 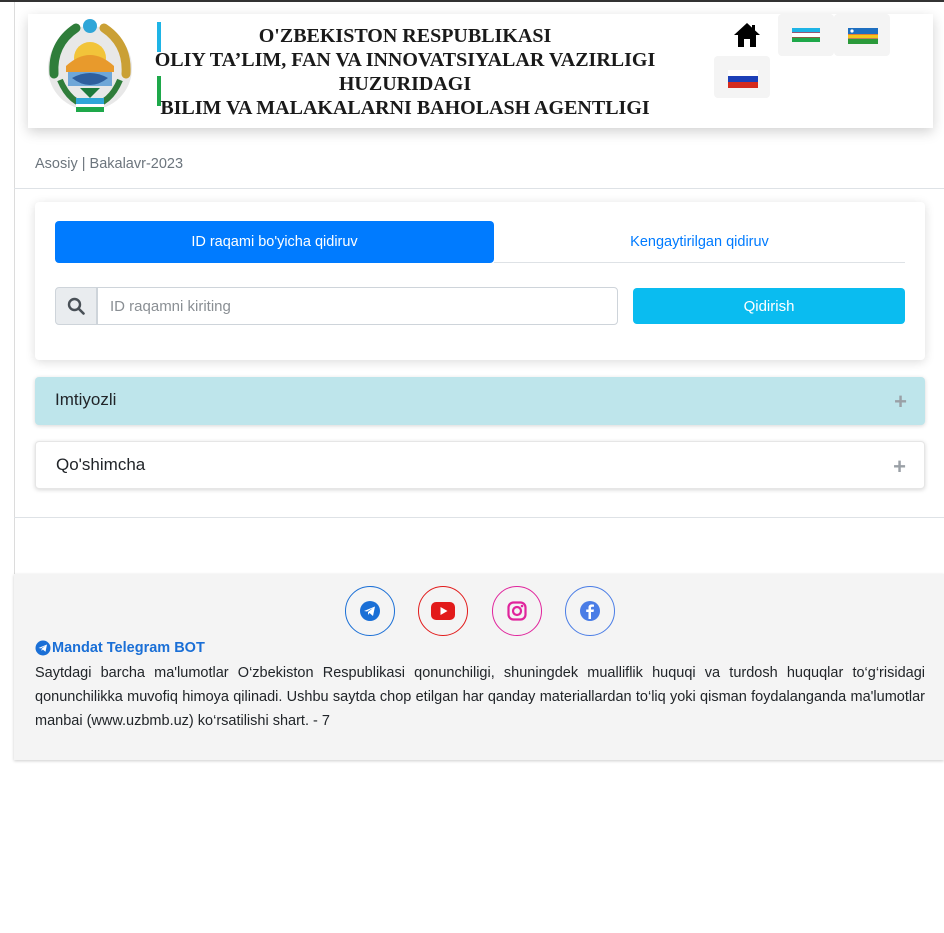 I want to click on instagram-link, so click(x=517, y=611).